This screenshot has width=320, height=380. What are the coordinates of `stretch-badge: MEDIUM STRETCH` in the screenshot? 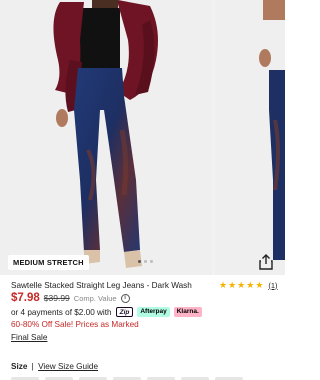 It's located at (48, 262).